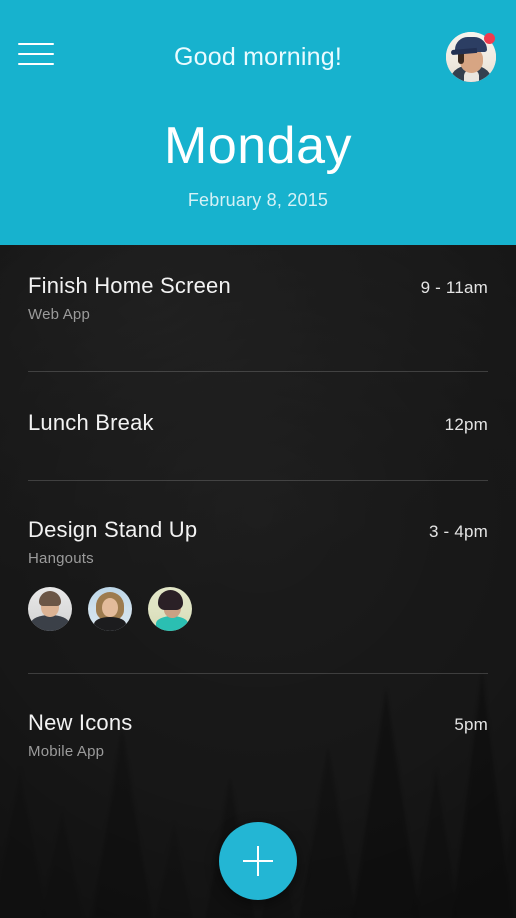 Image resolution: width=516 pixels, height=918 pixels. Describe the element at coordinates (258, 609) in the screenshot. I see `attendee-avatars` at that location.